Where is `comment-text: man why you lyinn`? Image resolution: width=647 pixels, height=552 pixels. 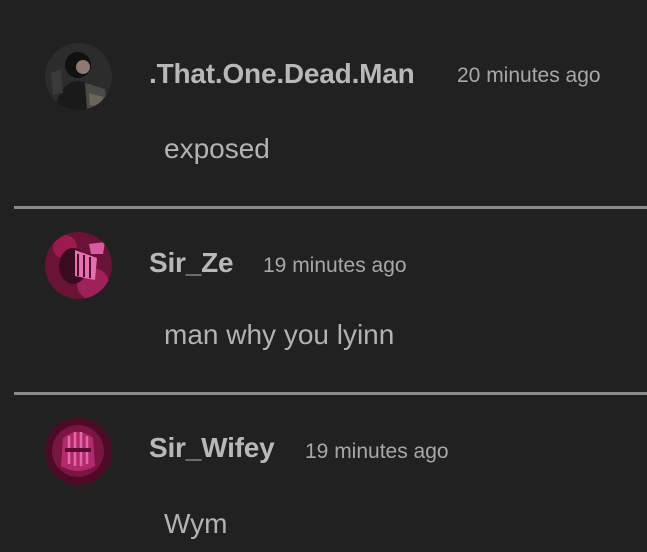 comment-text: man why you lyinn is located at coordinates (279, 334).